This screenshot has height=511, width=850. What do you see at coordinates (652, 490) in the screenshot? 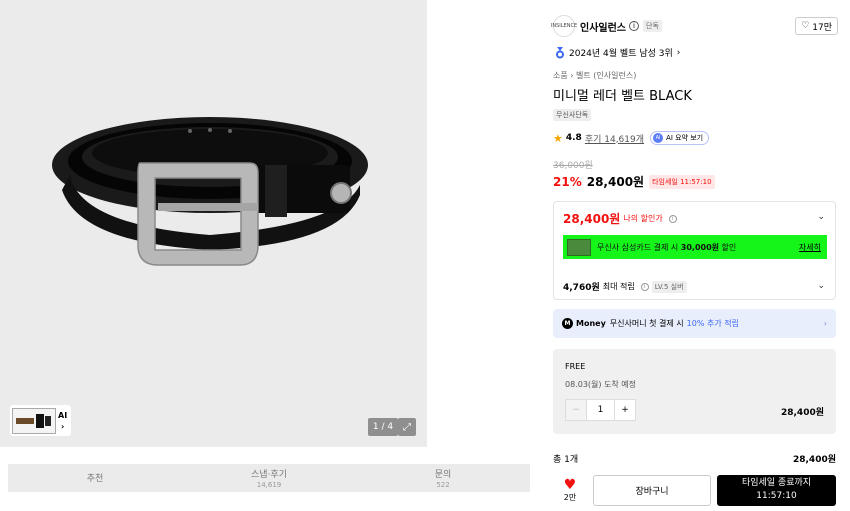
I see `add-to-cart-button: 장바구니` at bounding box center [652, 490].